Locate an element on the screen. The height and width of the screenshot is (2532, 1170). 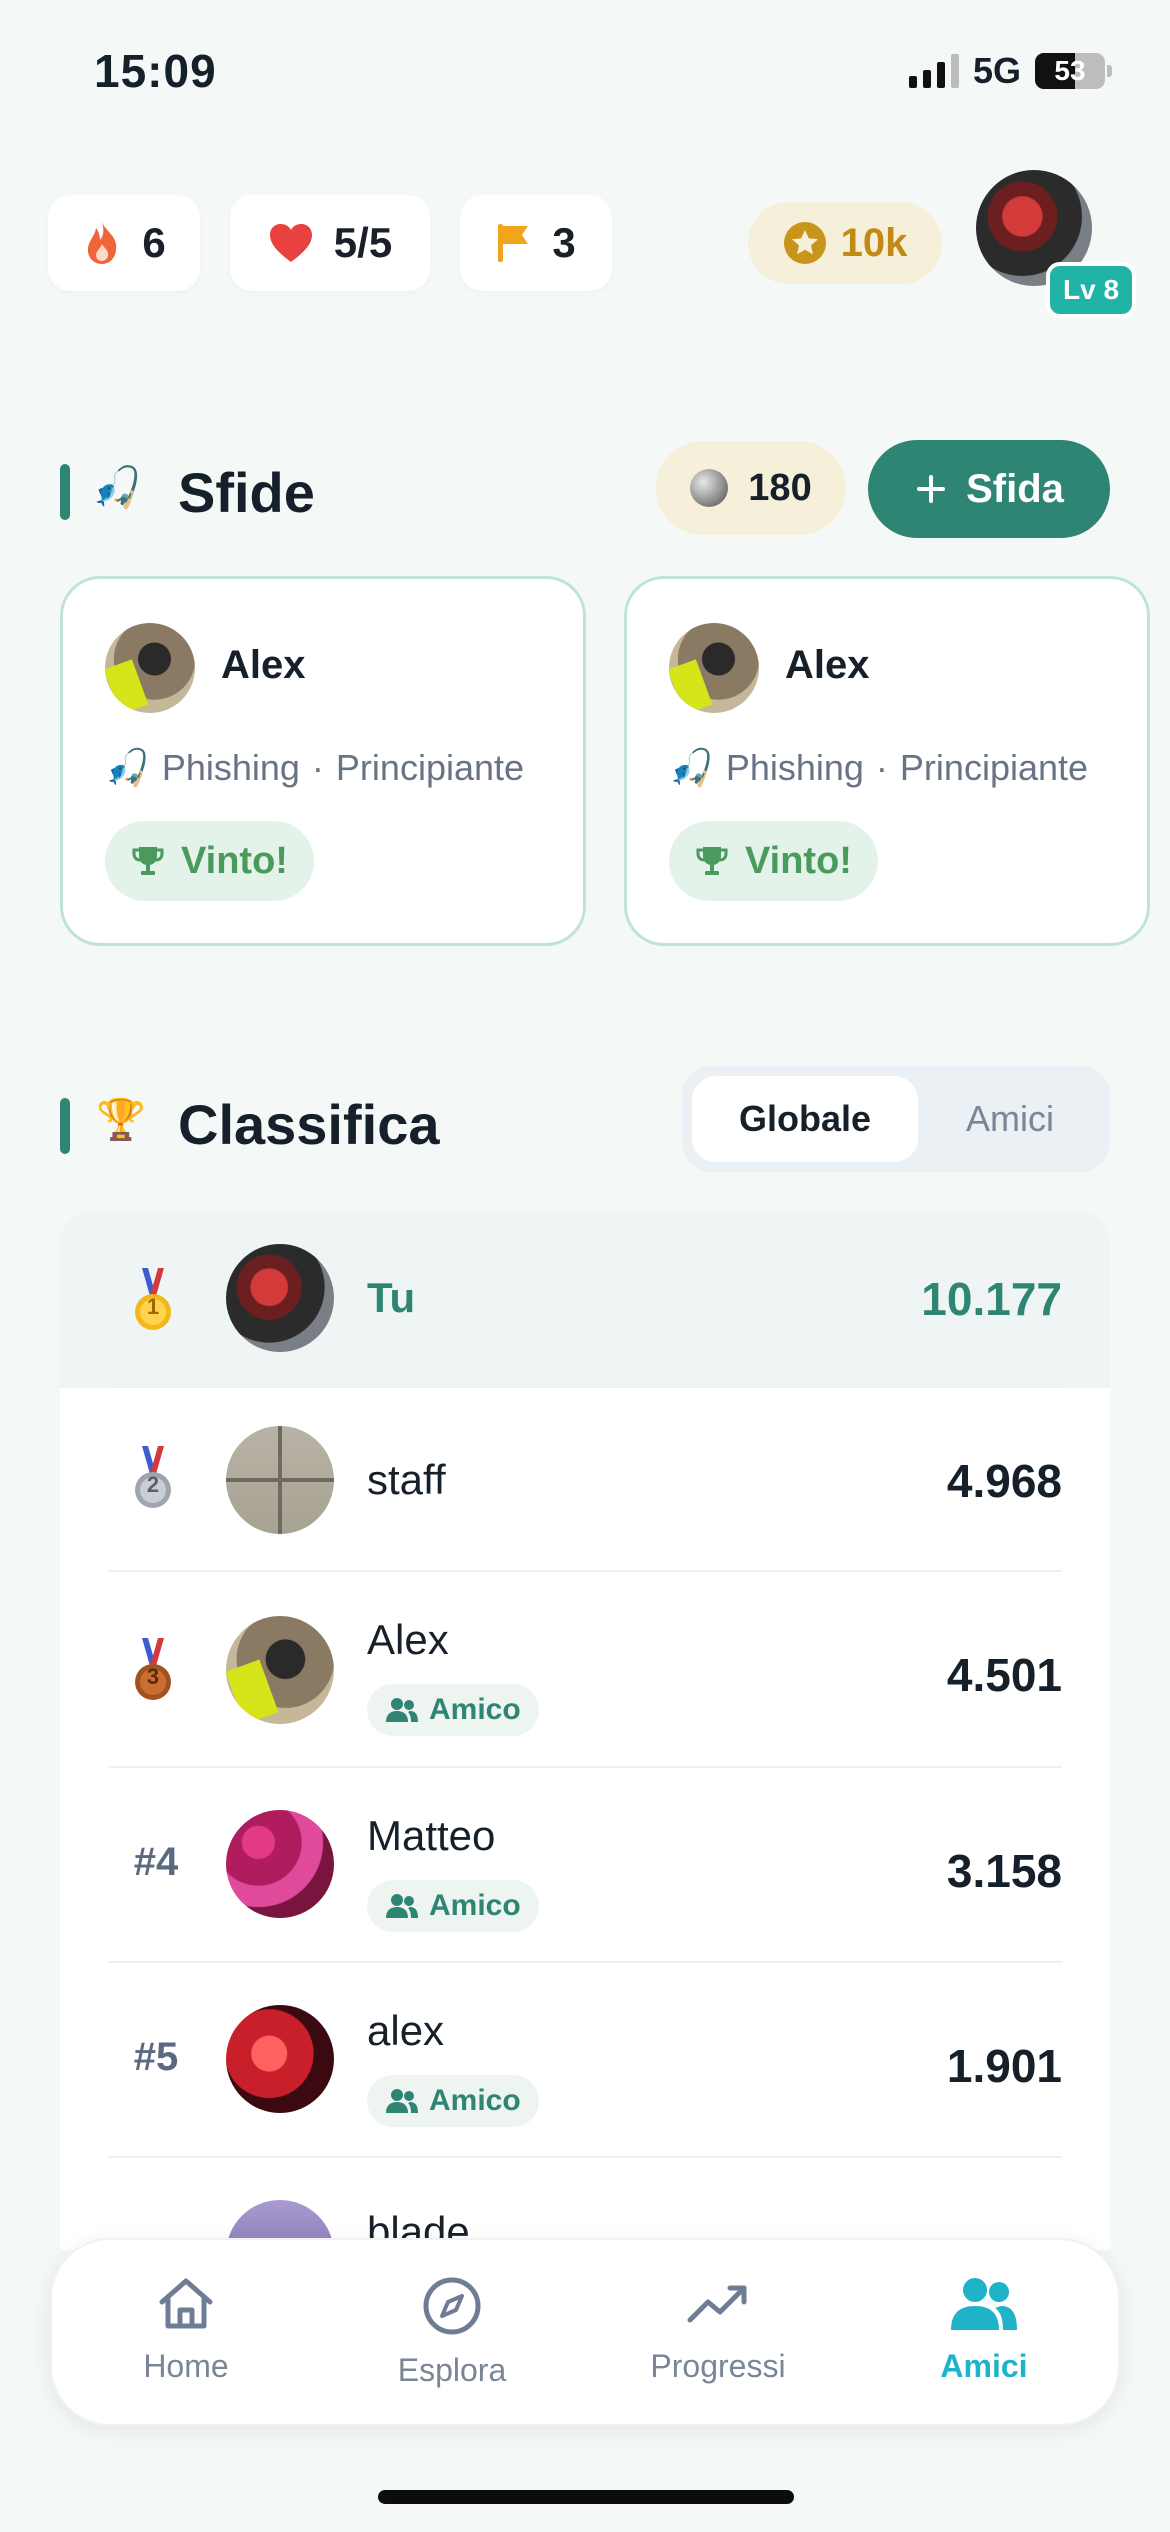
leaderboard-row: blade is located at coordinates (585, 2204).